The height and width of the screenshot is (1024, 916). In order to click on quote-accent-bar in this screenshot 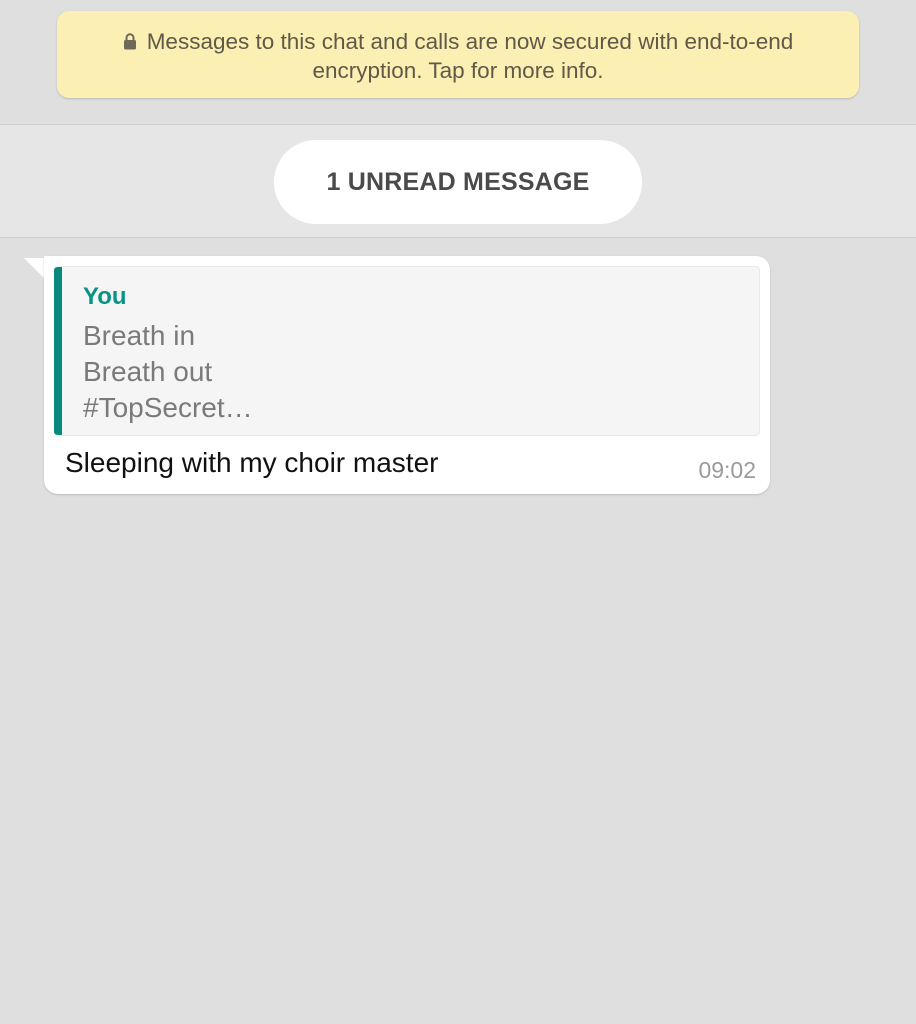, I will do `click(58, 351)`.